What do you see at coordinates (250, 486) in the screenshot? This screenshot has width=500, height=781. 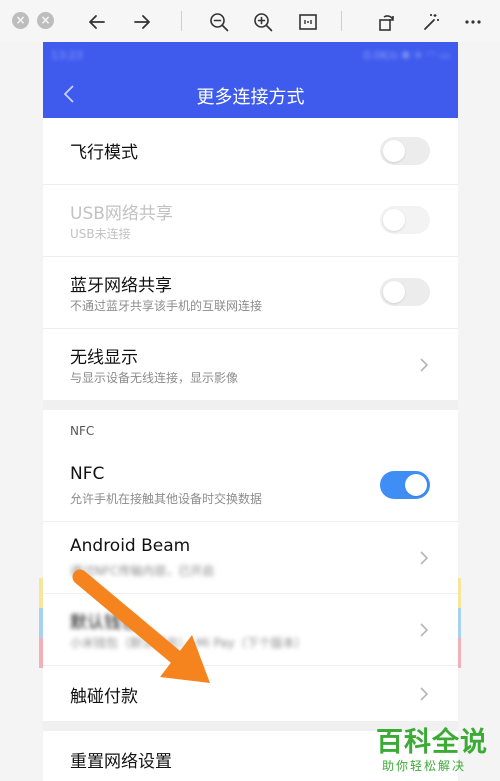 I see `nfc-row: NFC 允许手机在接触其他设备时交换数据` at bounding box center [250, 486].